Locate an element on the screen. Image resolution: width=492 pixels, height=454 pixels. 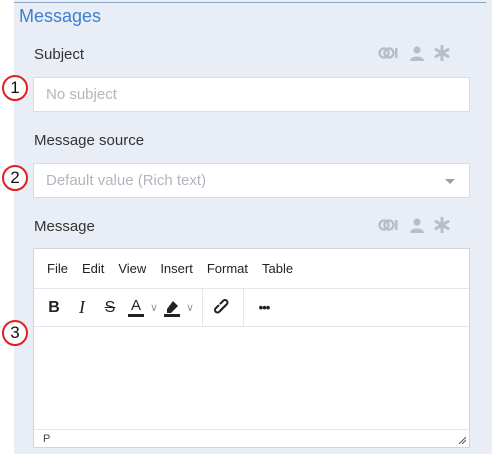
subject-placeholder: No subject is located at coordinates (81, 94).